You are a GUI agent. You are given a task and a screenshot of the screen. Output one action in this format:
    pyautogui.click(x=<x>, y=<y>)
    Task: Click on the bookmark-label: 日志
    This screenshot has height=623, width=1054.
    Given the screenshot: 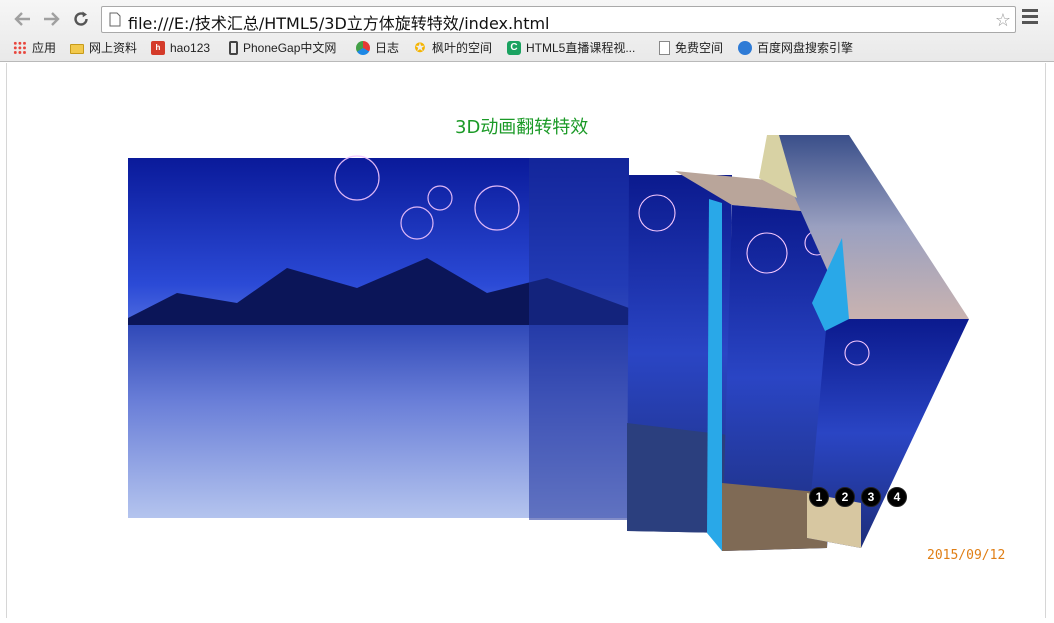 What is the action you would take?
    pyautogui.click(x=387, y=48)
    